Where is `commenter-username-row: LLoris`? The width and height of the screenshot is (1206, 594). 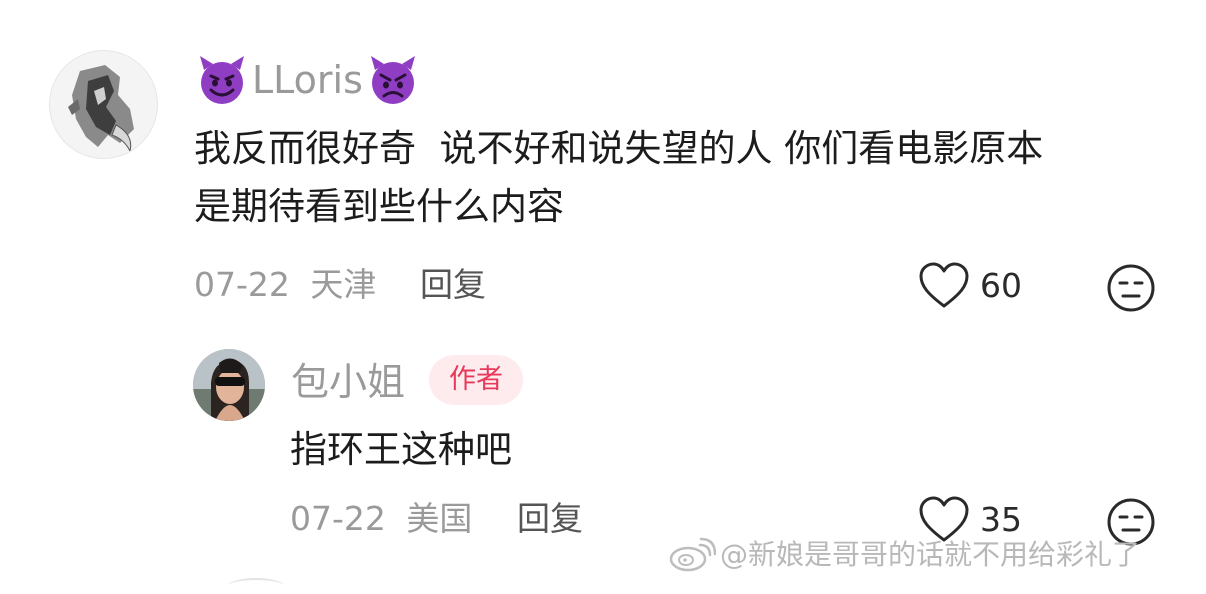
commenter-username-row: LLoris is located at coordinates (307, 80).